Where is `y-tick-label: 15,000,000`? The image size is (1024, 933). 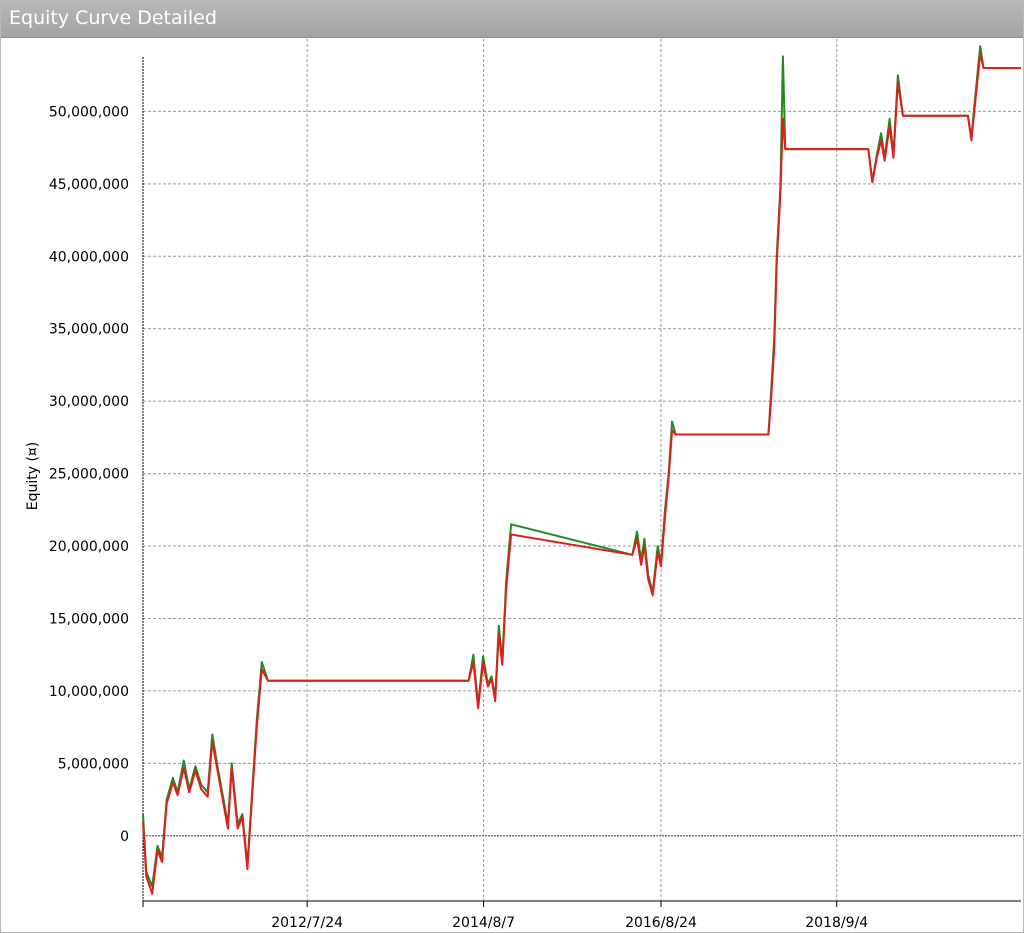 y-tick-label: 15,000,000 is located at coordinates (89, 619).